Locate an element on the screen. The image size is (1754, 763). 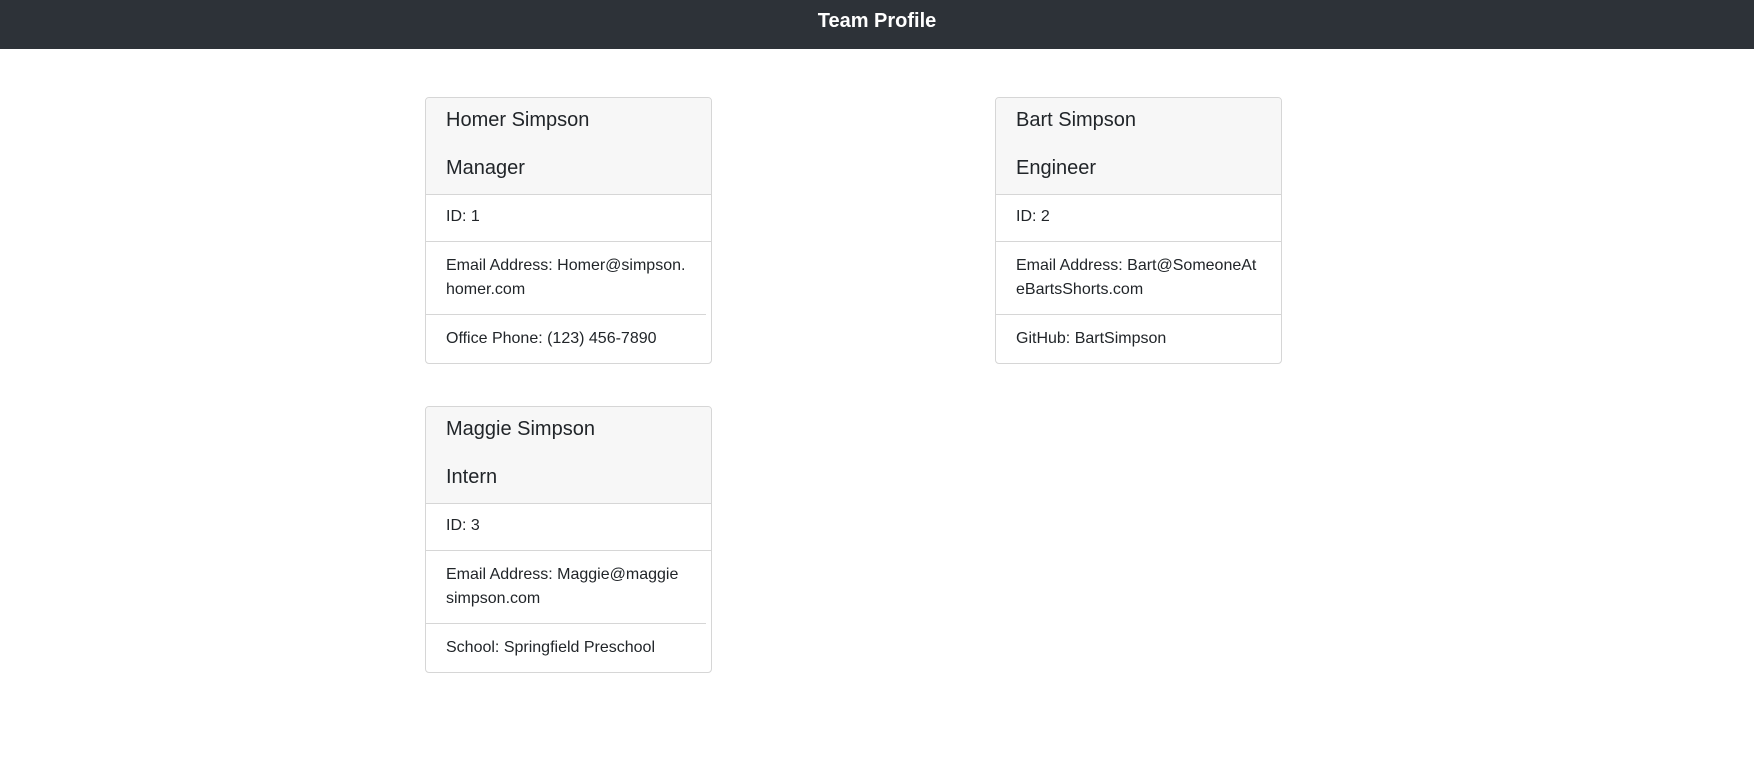
top-navbar: Team Profile is located at coordinates (877, 24).